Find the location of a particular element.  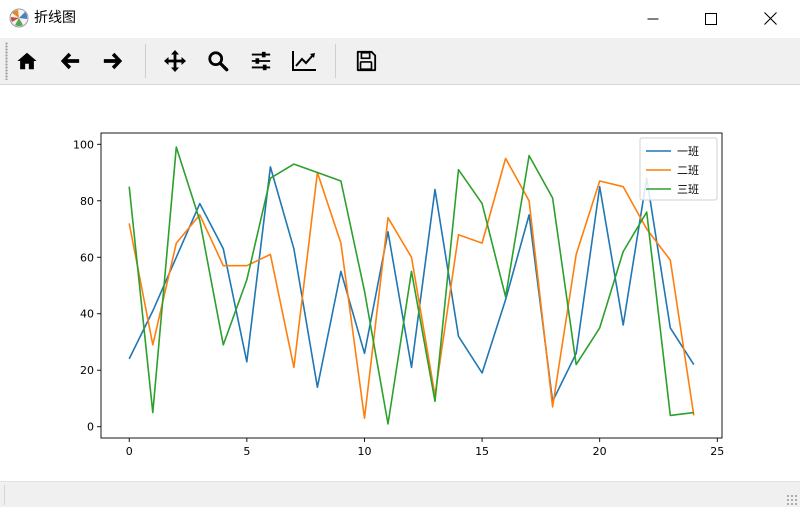

y-tick-label: 0 is located at coordinates (90, 427).